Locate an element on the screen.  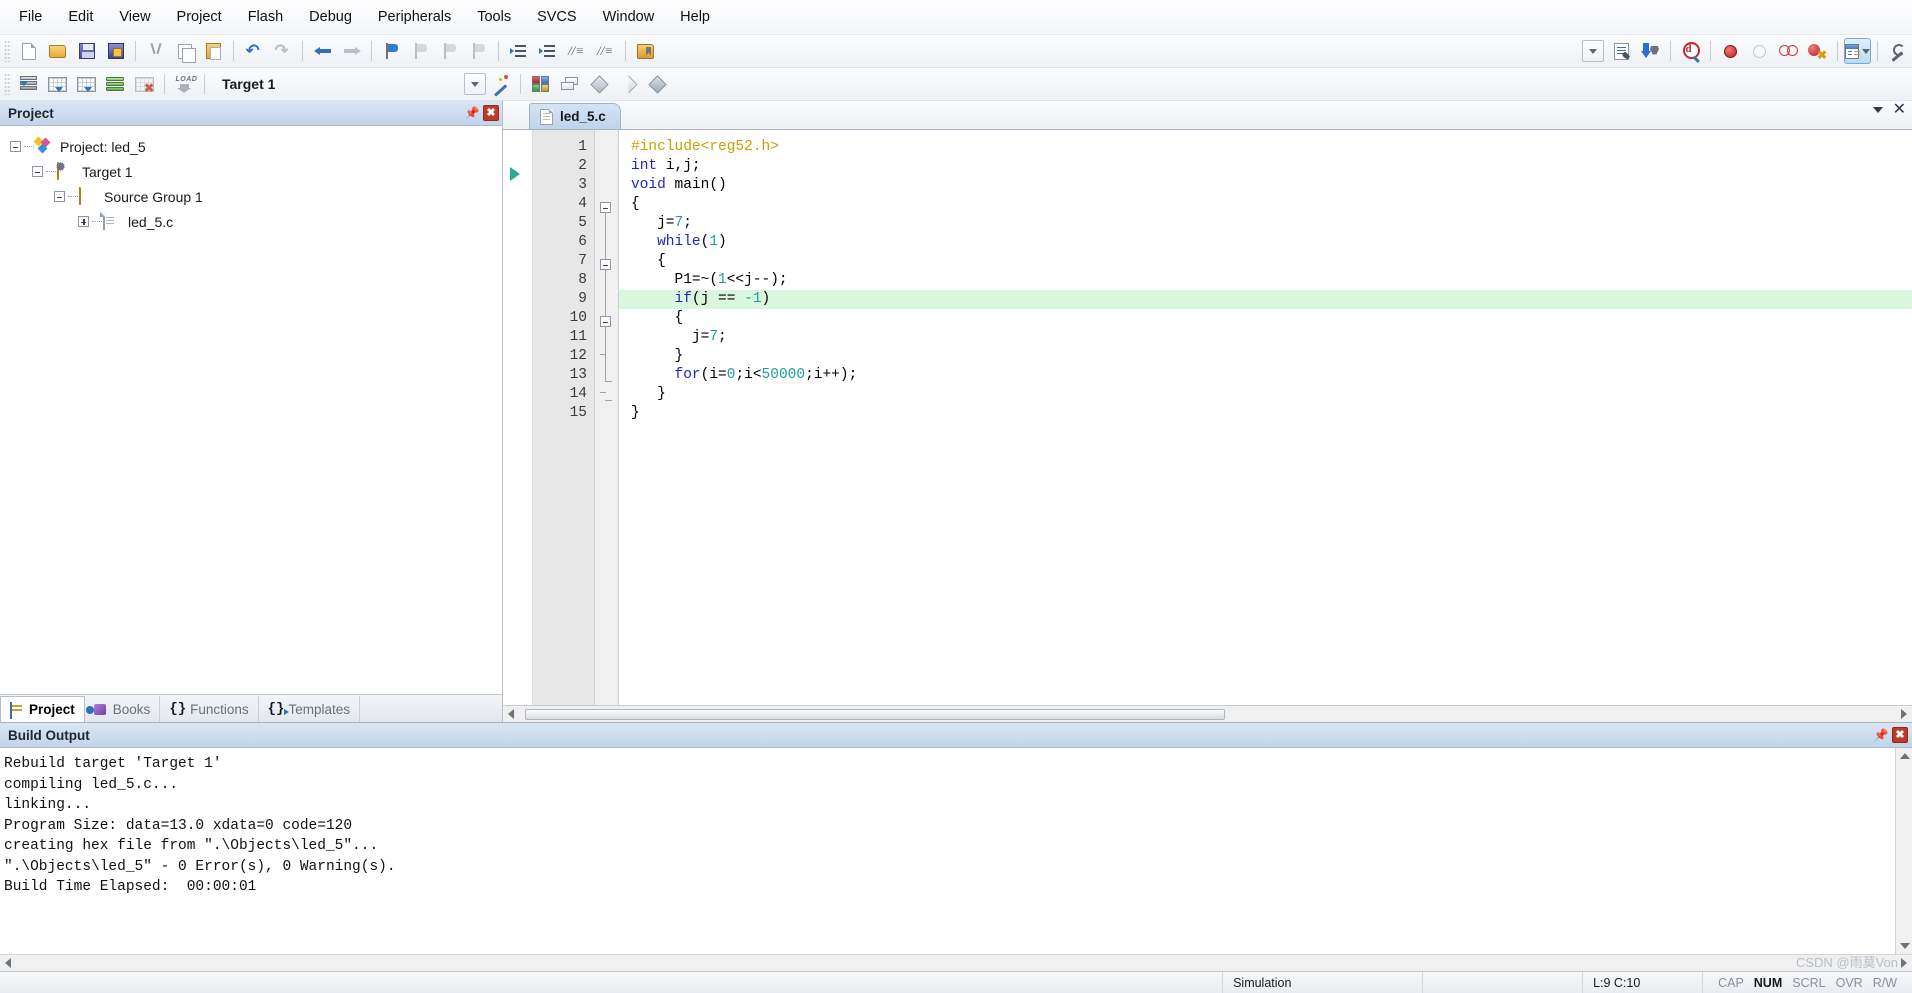
menu-item-file: File is located at coordinates (30, 17).